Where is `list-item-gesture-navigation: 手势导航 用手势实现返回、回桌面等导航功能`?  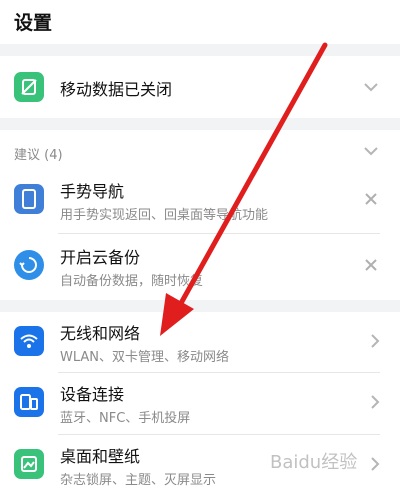 list-item-gesture-navigation: 手势导航 用手势实现返回、回桌面等导航功能 is located at coordinates (200, 199).